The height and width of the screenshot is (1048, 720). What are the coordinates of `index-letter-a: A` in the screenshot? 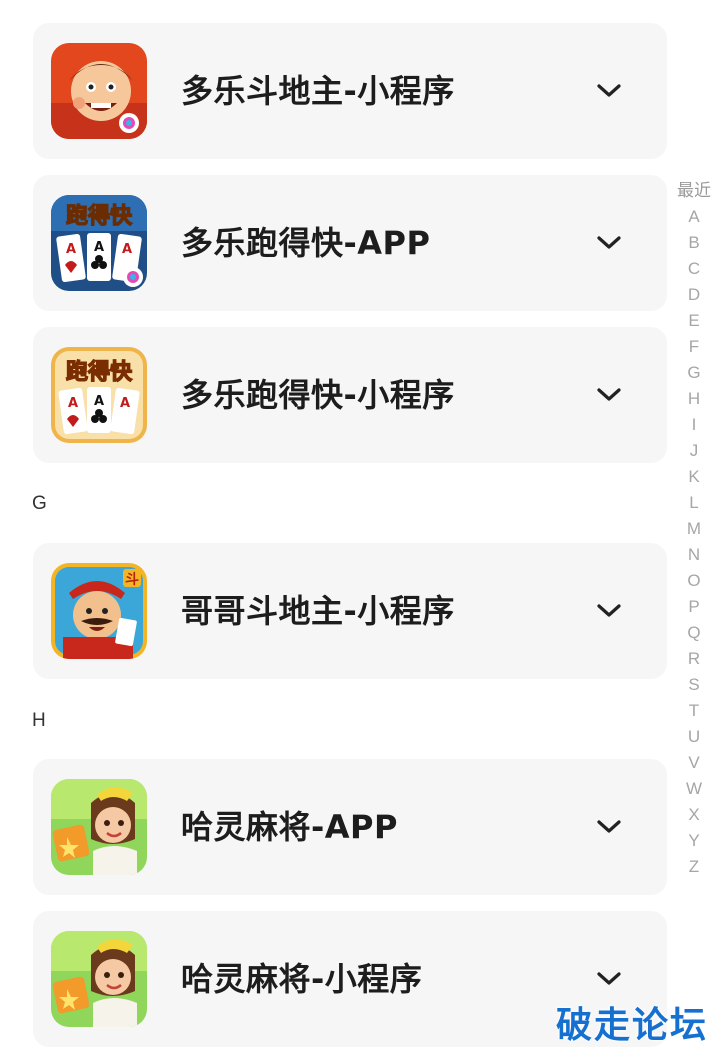 It's located at (694, 217).